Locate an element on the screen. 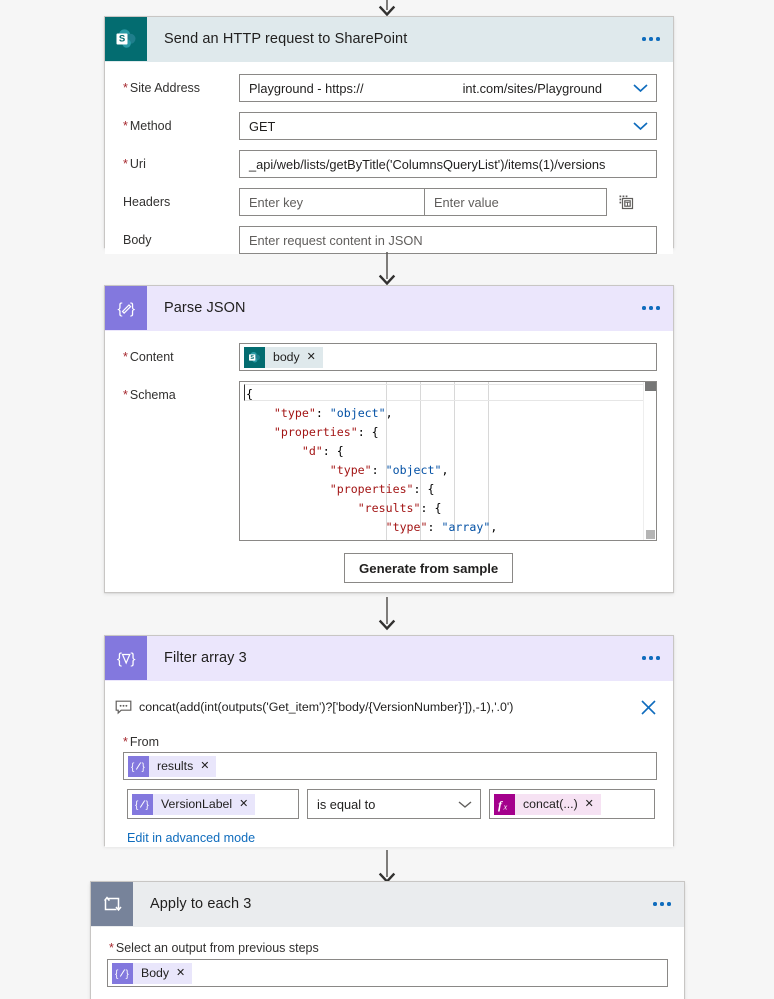  token-label: body ✕ is located at coordinates (294, 357).